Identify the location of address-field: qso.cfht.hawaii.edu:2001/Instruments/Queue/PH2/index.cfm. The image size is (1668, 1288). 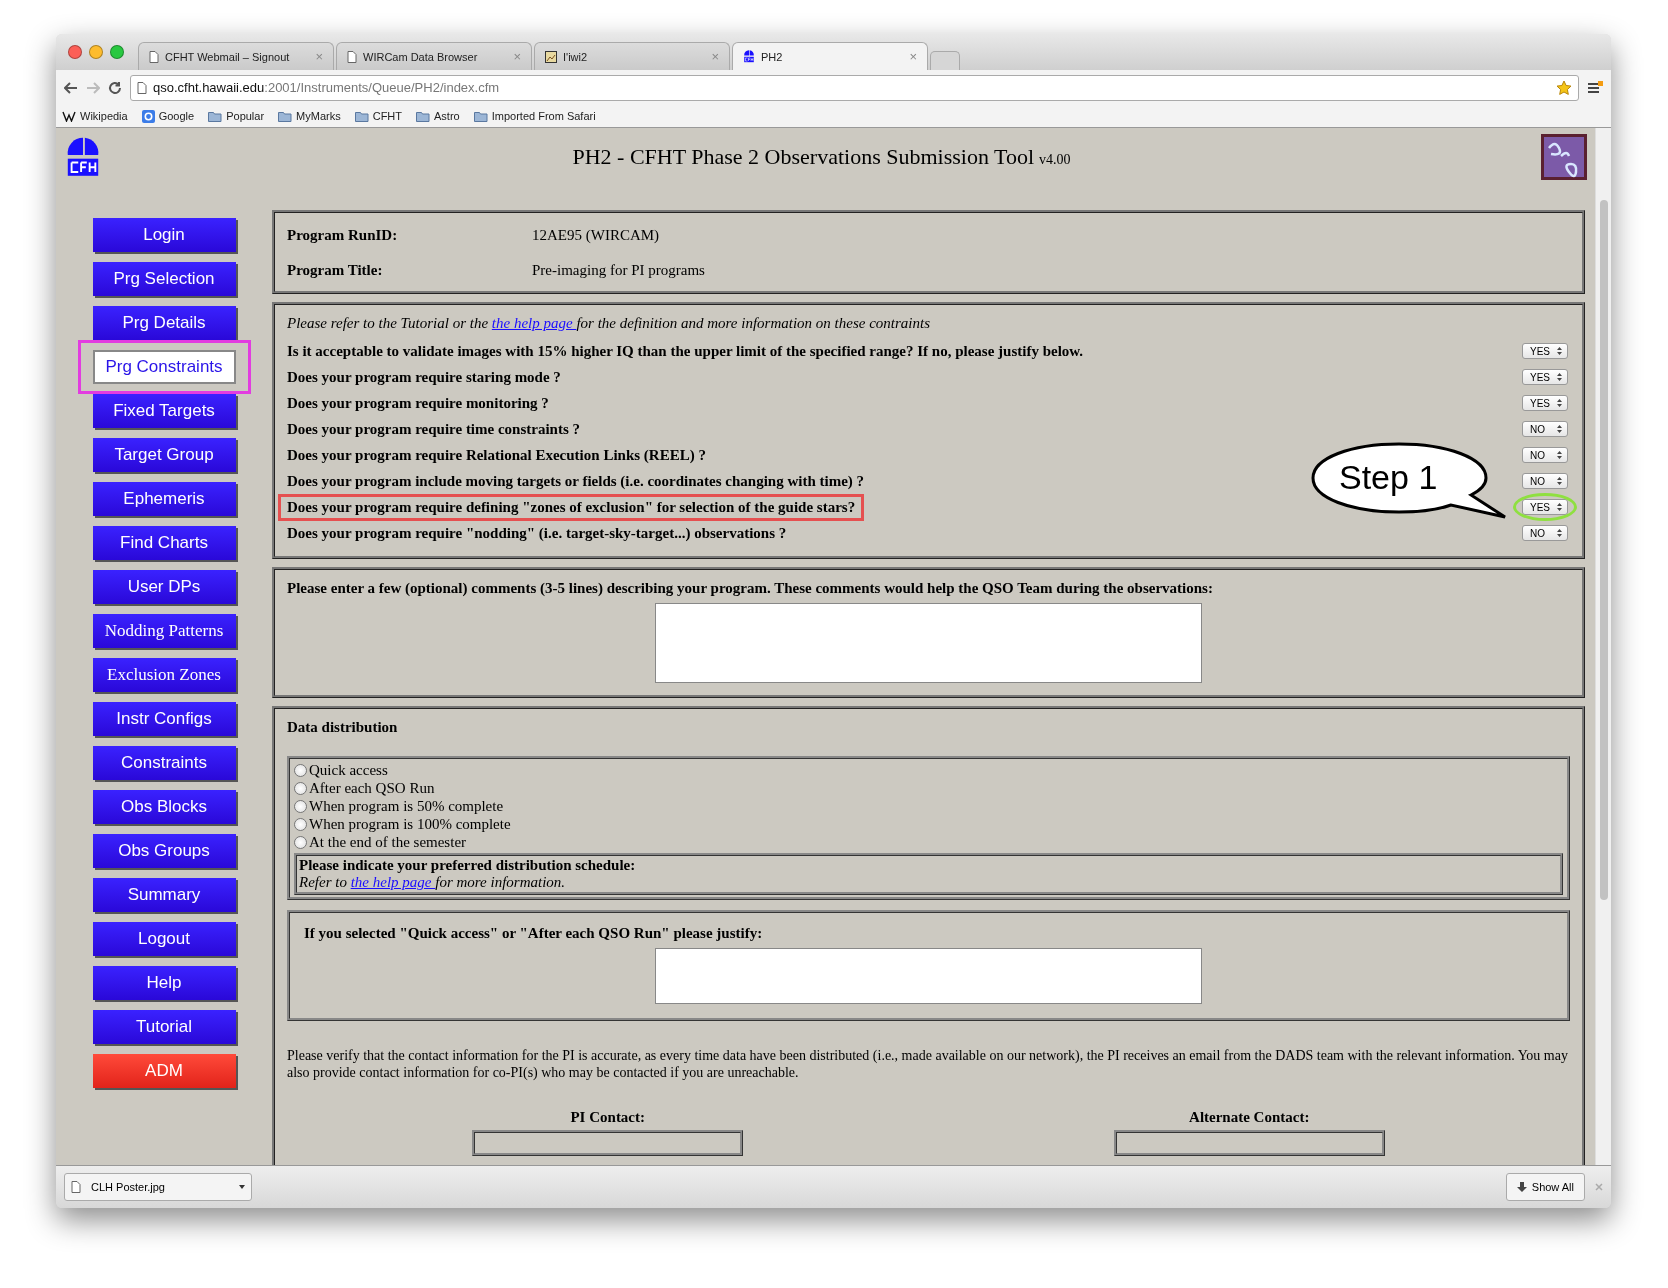
(854, 87).